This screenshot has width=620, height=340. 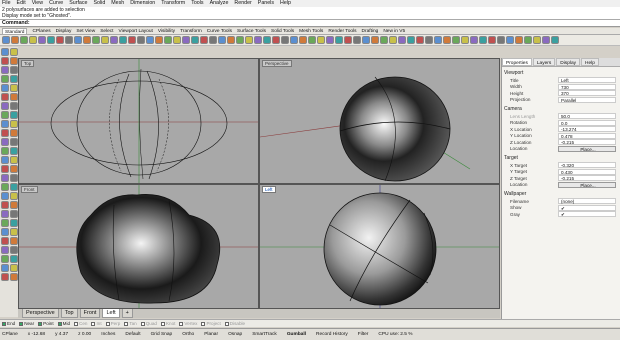 I want to click on panel-tab-help: Help, so click(x=590, y=62).